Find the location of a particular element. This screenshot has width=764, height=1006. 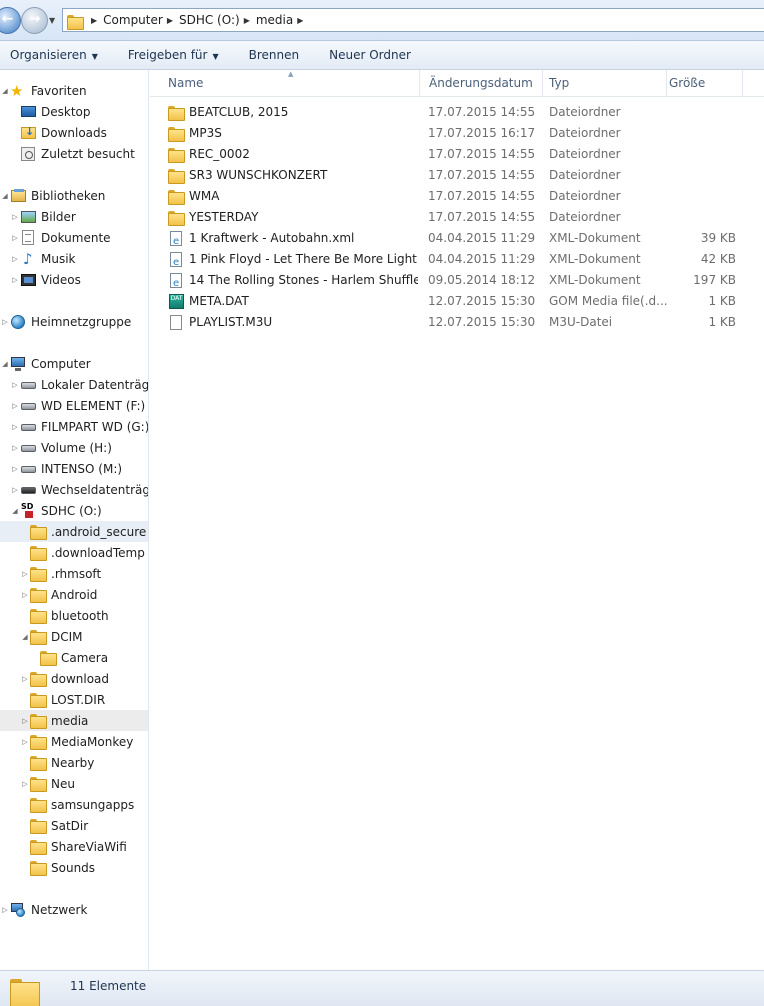

back-button: ← is located at coordinates (10, 20).